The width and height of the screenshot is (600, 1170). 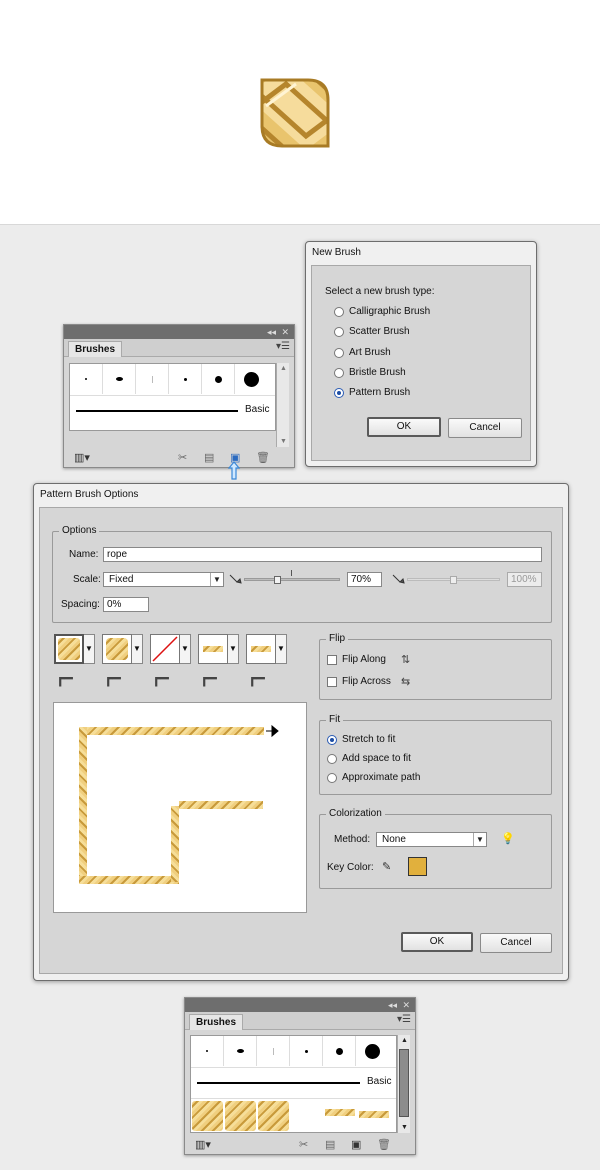 I want to click on end-tile-dropdown: ▼, so click(x=281, y=649).